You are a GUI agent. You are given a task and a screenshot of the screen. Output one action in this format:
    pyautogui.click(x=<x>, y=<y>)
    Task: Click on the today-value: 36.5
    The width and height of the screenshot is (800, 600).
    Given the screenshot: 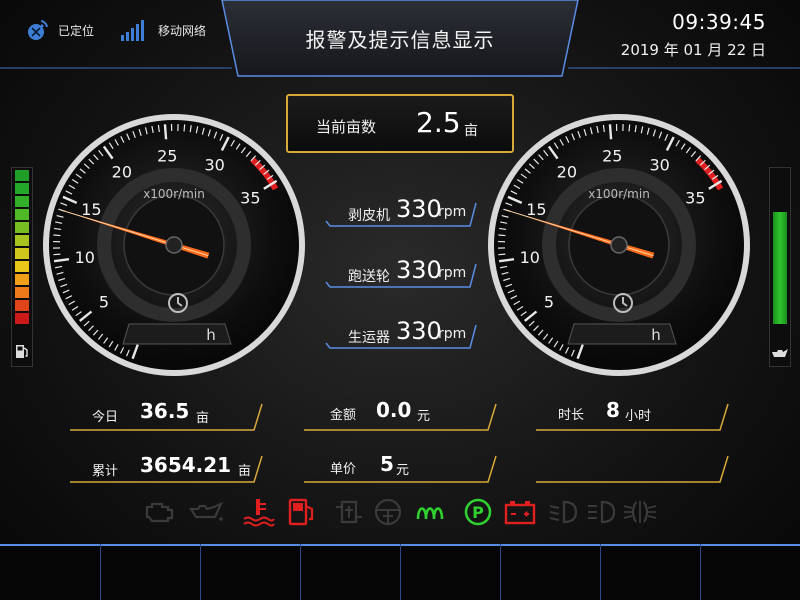 What is the action you would take?
    pyautogui.click(x=165, y=411)
    